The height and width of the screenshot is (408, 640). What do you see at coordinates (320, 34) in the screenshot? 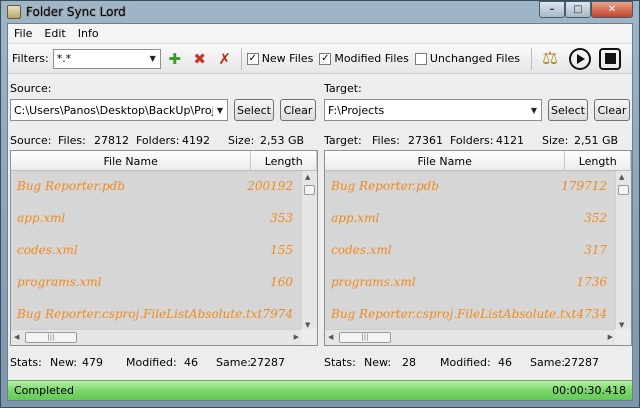
I see `menu-bar: File Edit Info` at bounding box center [320, 34].